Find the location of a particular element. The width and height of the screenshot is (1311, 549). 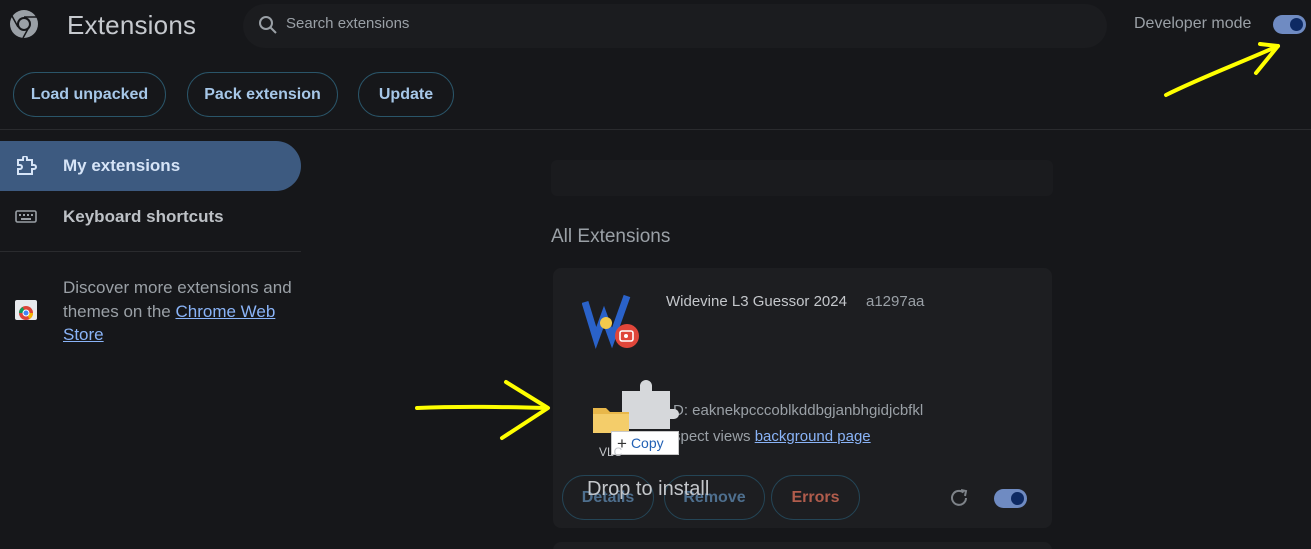

errors-button: Errors is located at coordinates (815, 497).